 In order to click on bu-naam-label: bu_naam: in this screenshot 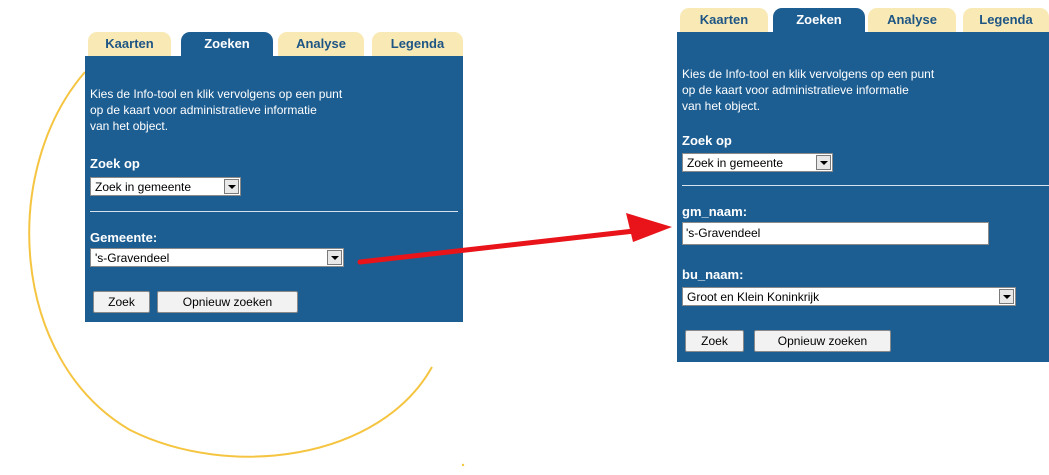, I will do `click(713, 274)`.